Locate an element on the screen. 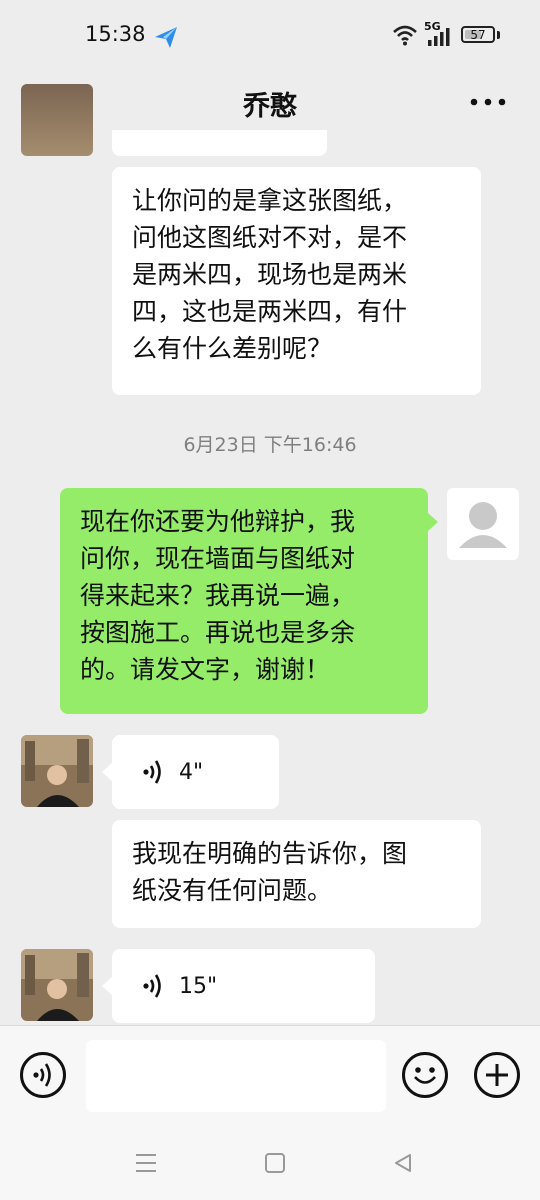  menu-icon is located at coordinates (146, 1163).